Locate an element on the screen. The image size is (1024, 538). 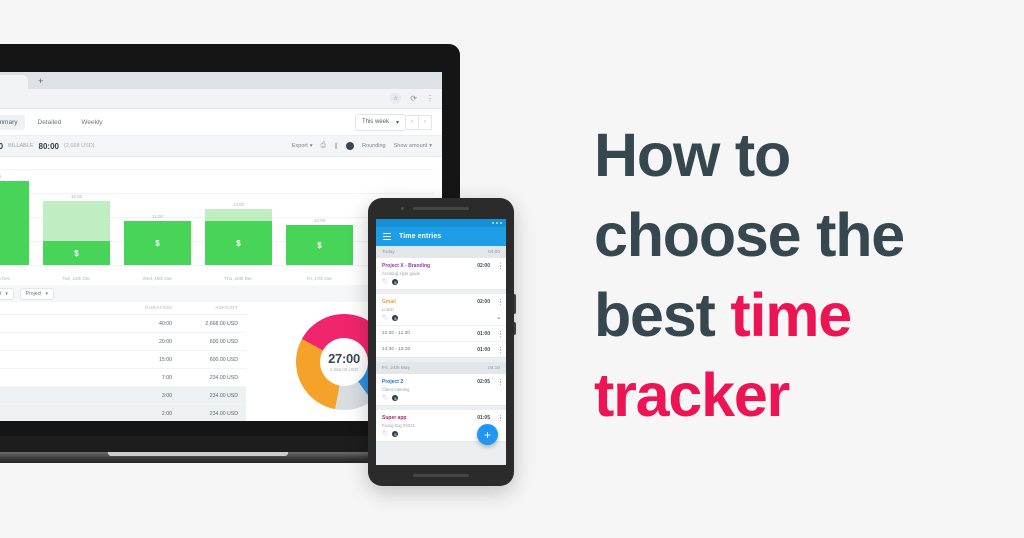
table-row: Jackie White 20:00 600.00 USD is located at coordinates (123, 342).